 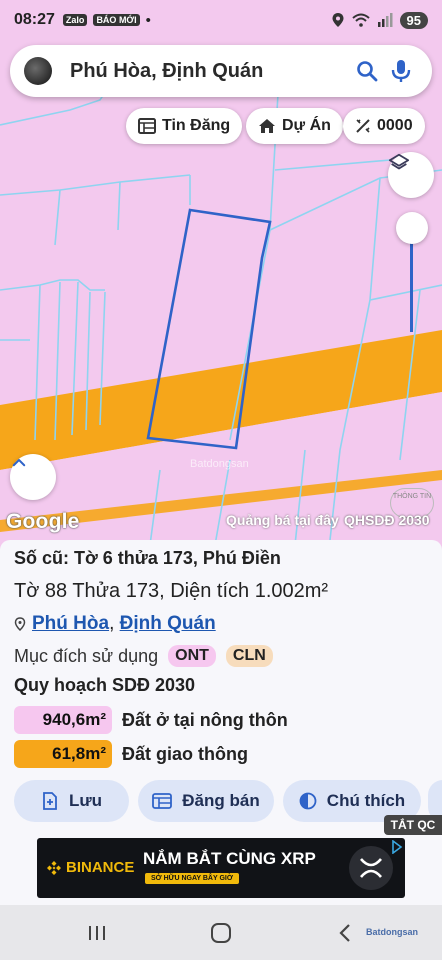 What do you see at coordinates (392, 932) in the screenshot?
I see `batdongsan-logo: Batdongsan` at bounding box center [392, 932].